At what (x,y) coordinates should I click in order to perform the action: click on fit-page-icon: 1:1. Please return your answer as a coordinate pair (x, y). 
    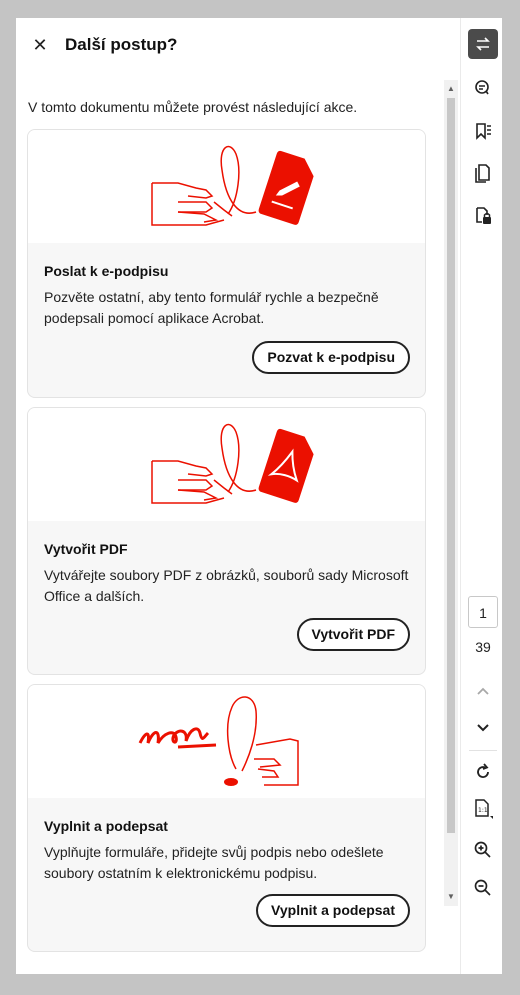
    Looking at the image, I should click on (483, 809).